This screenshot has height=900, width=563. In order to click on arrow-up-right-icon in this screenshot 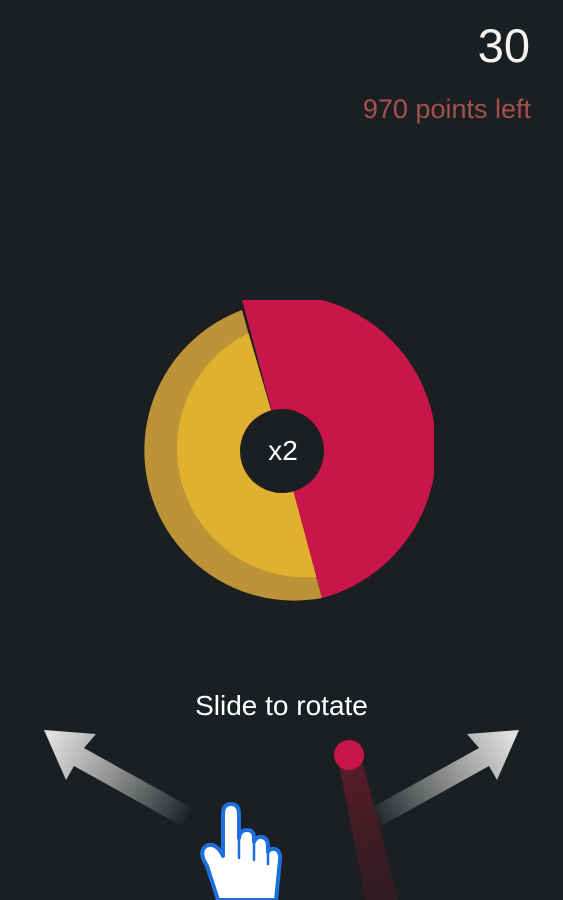, I will do `click(445, 778)`.